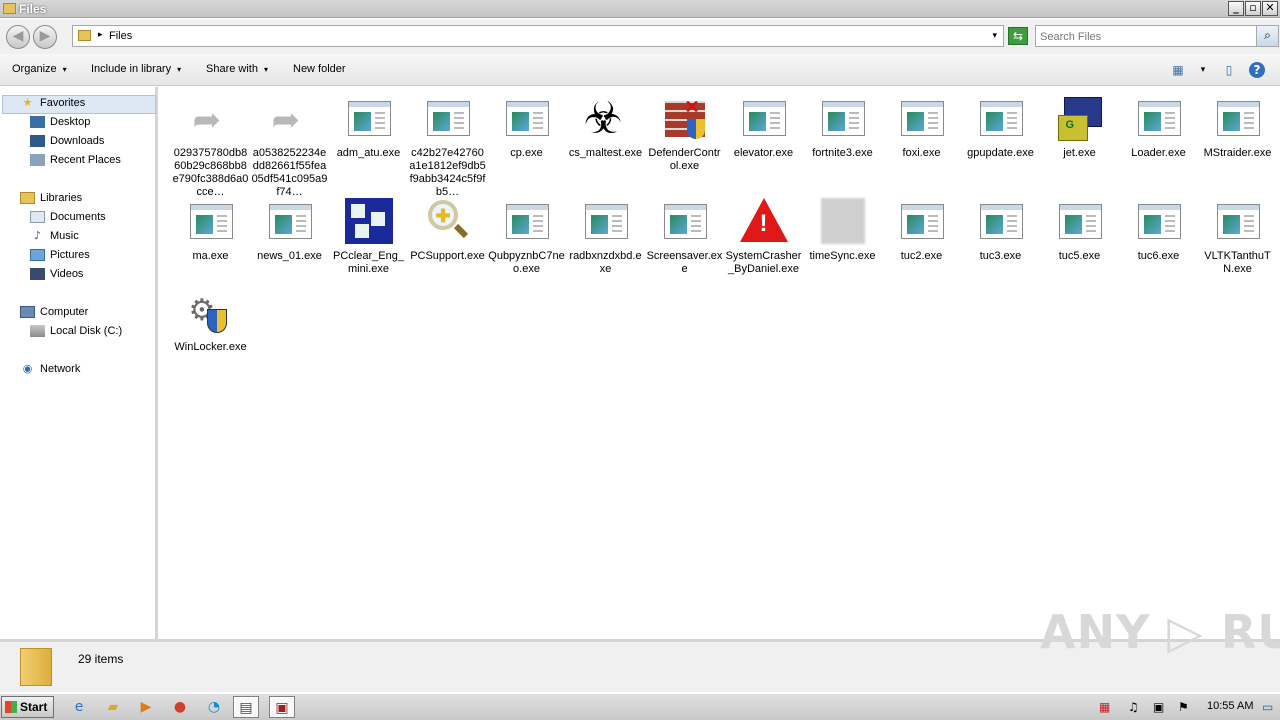  Describe the element at coordinates (1079, 124) in the screenshot. I see `file-item: Gjet.exe` at that location.